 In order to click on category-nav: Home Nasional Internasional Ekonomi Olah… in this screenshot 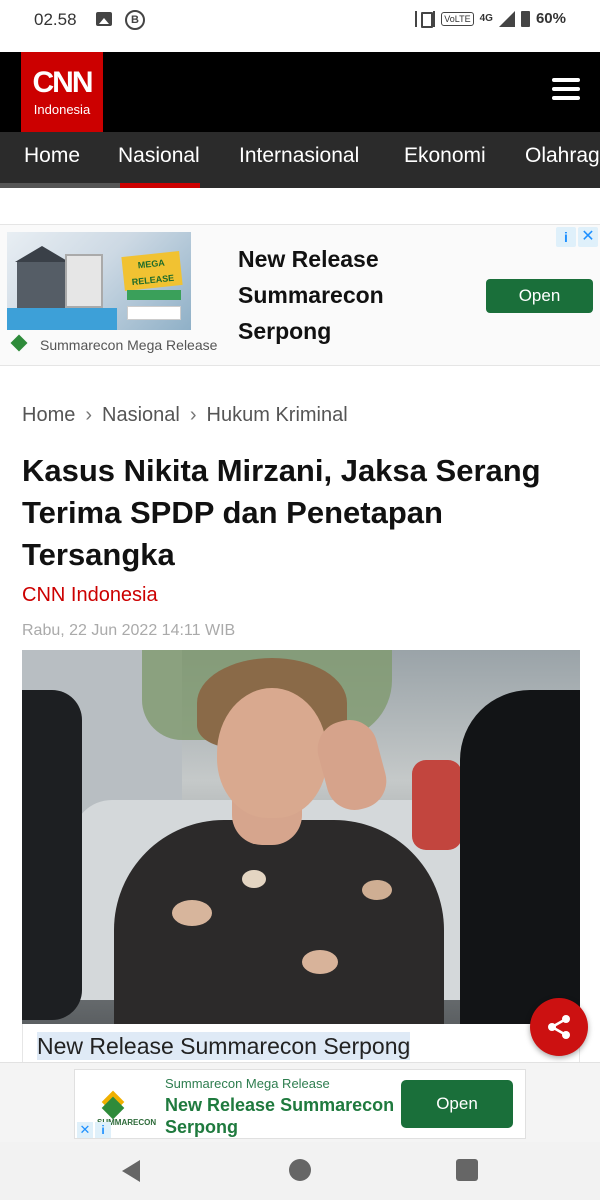, I will do `click(300, 160)`.